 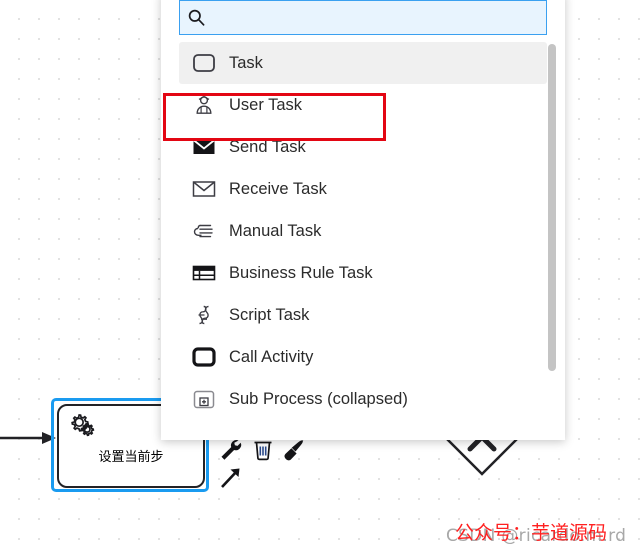 I want to click on popup-entry-label: Sub Process (collapsed), so click(x=318, y=398).